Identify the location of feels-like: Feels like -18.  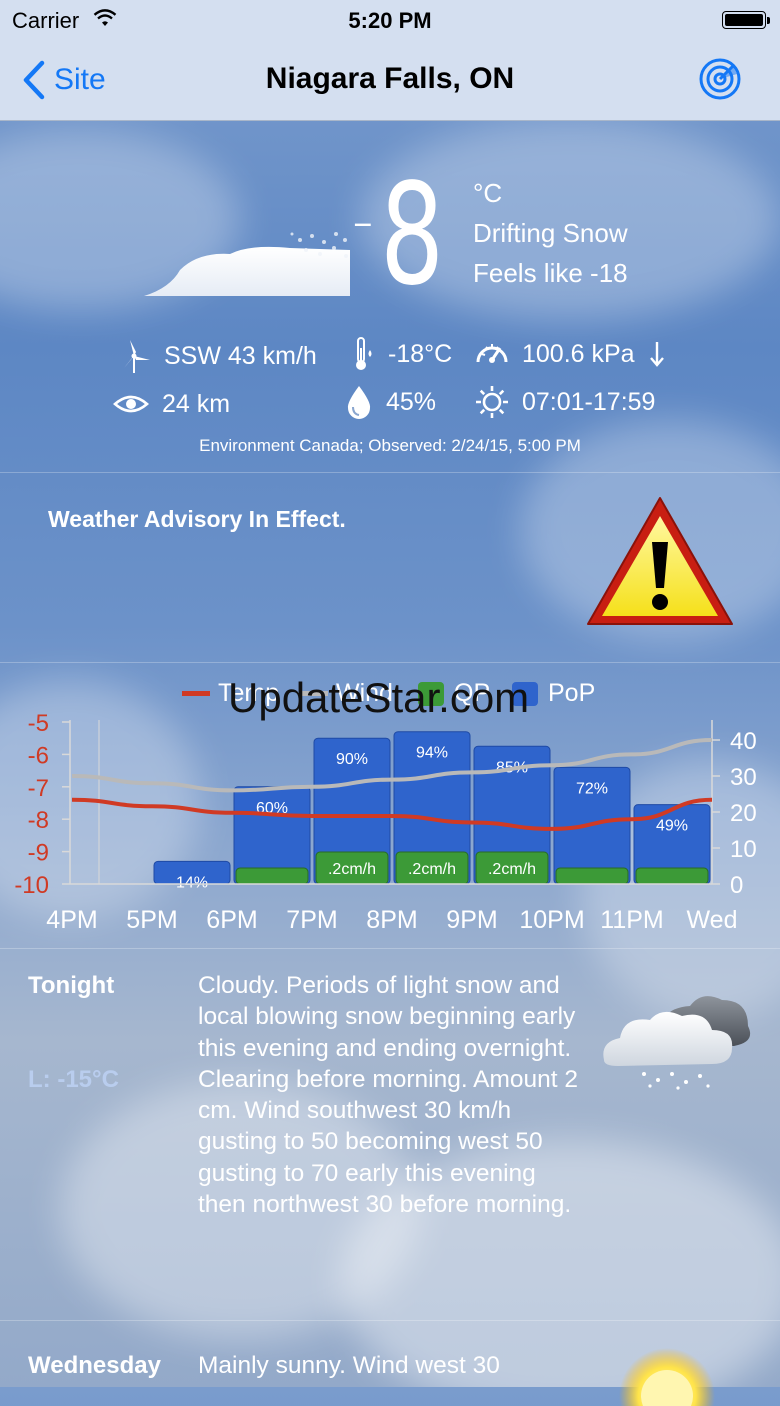
(550, 273).